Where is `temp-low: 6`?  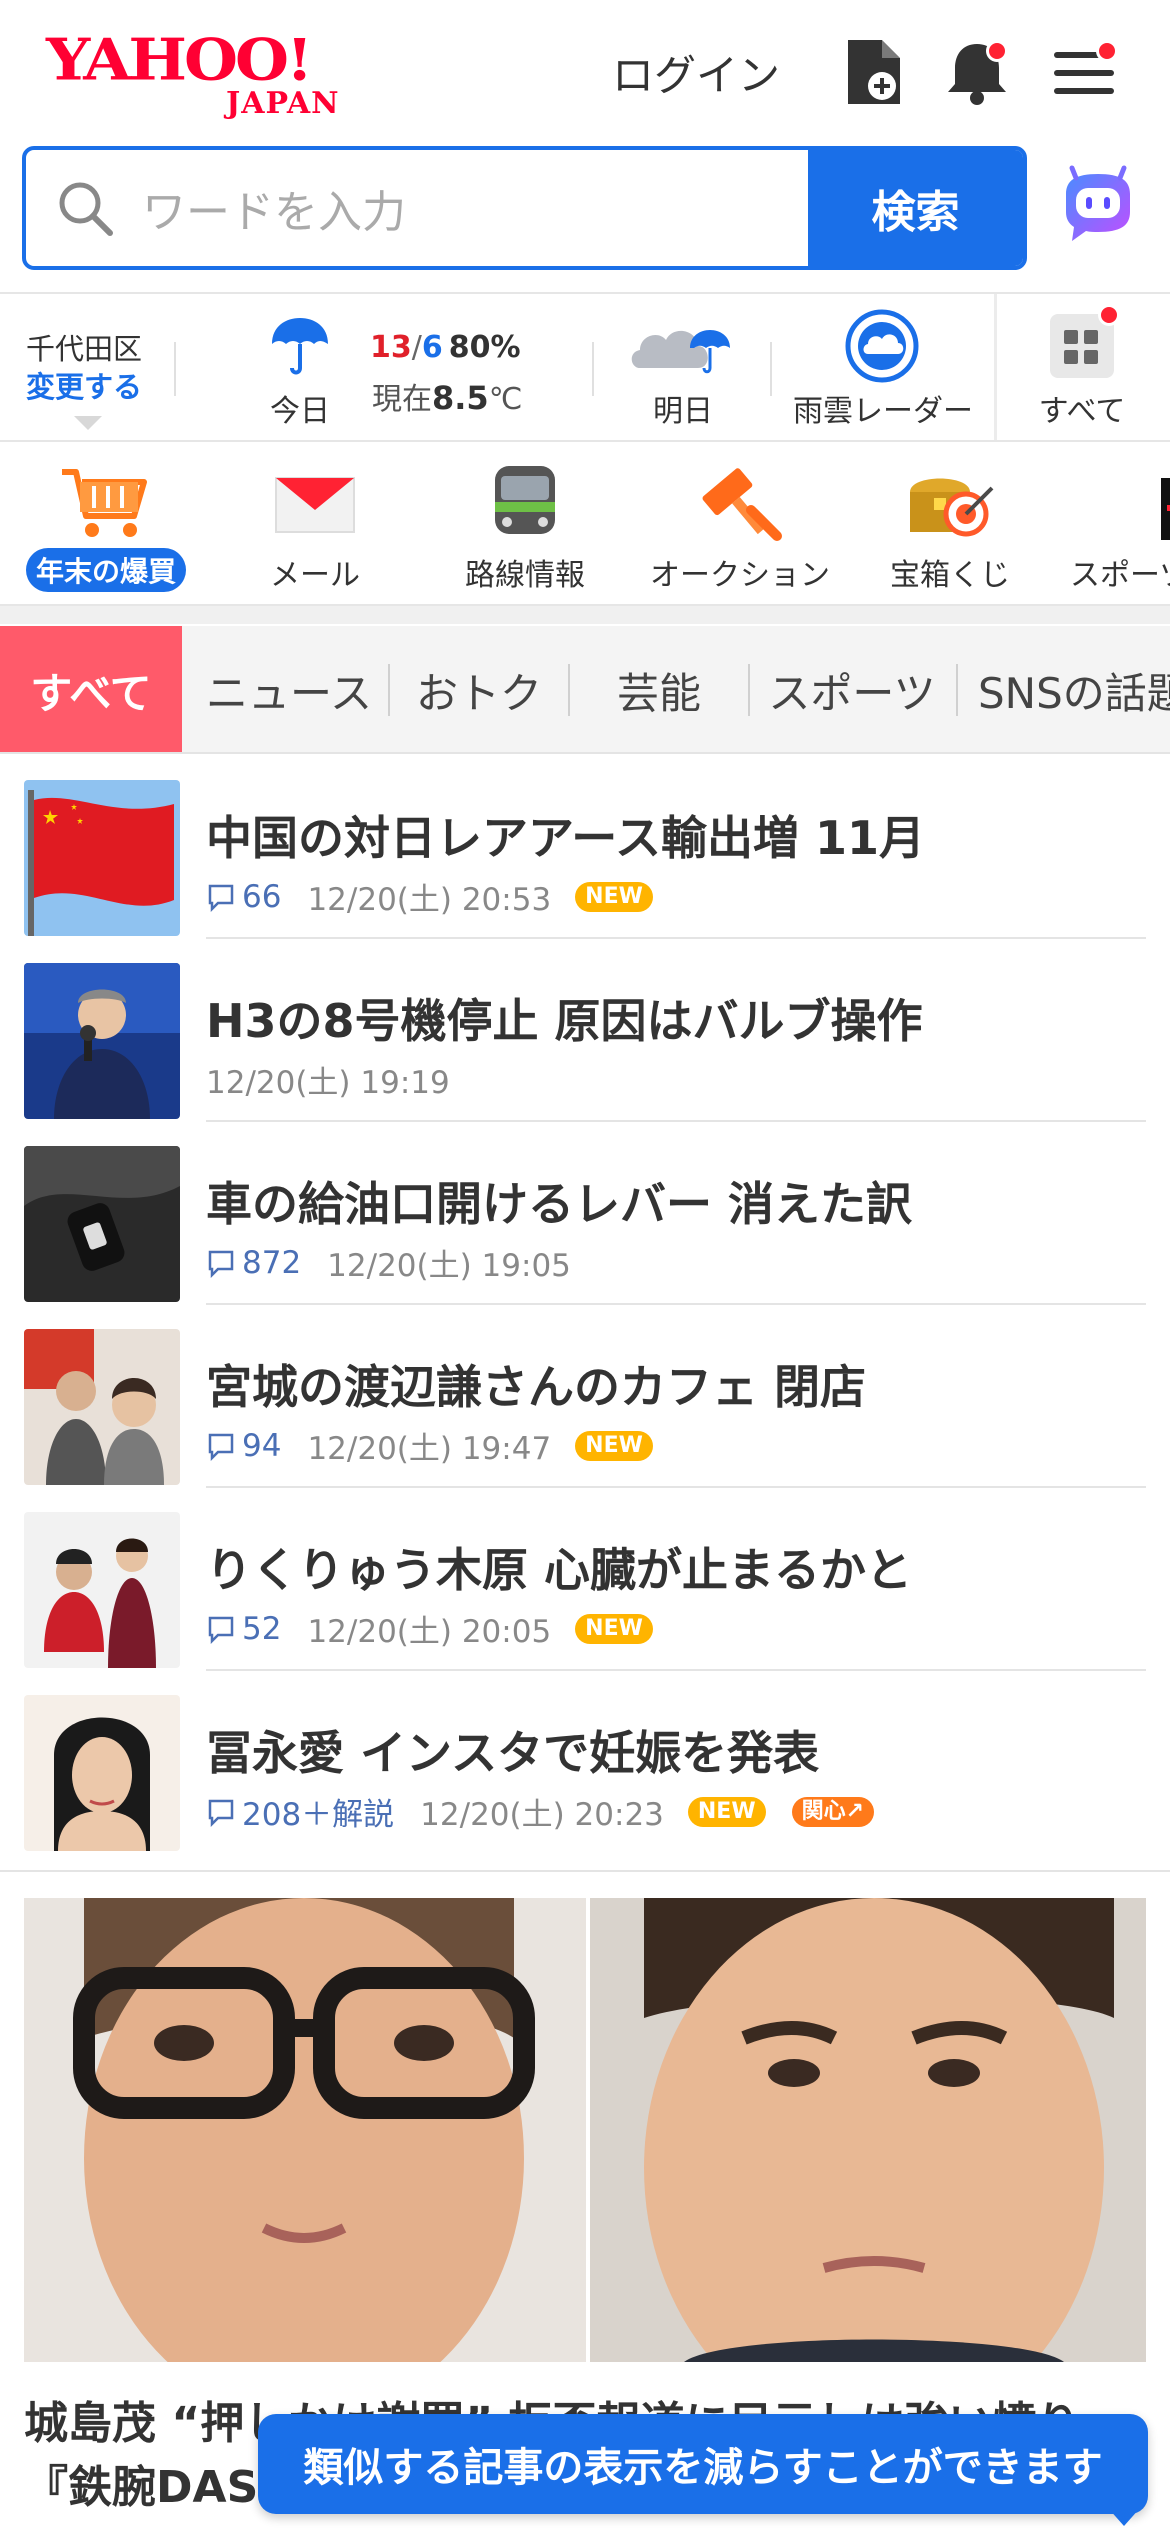
temp-low: 6 is located at coordinates (432, 347).